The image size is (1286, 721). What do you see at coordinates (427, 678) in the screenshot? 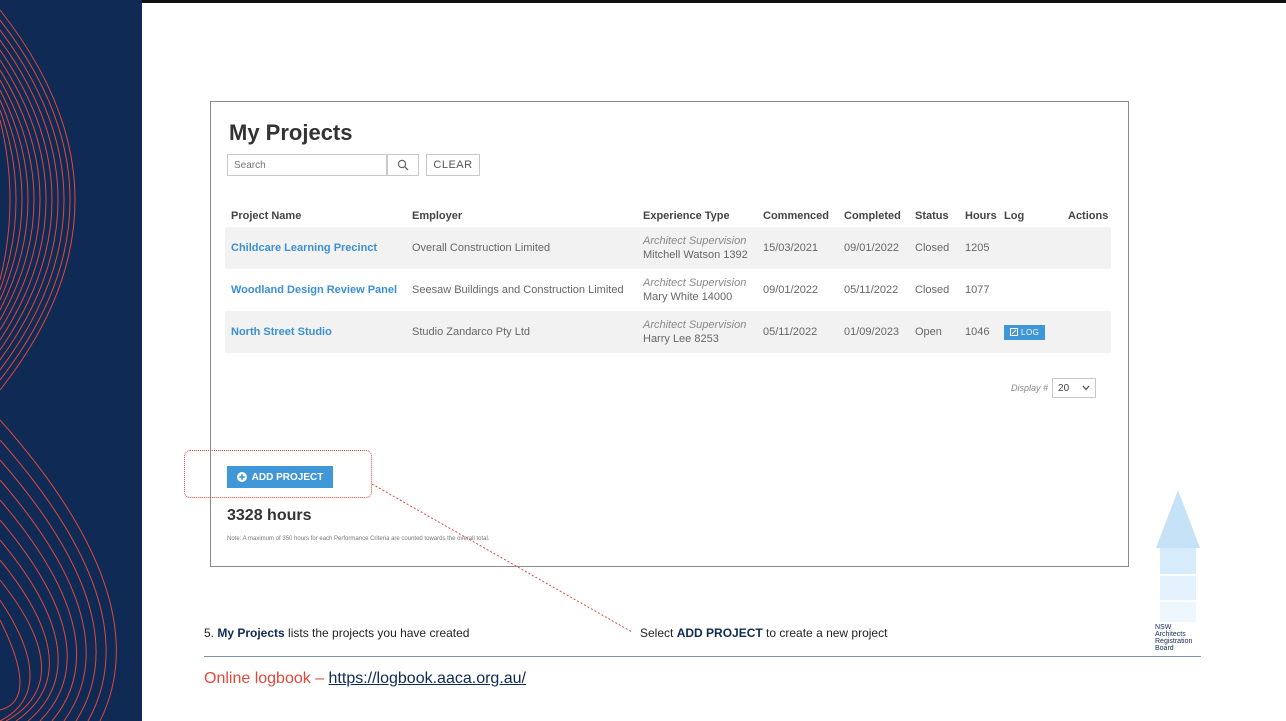
I see `logbook-link: https://logbook.aaca.org.au/` at bounding box center [427, 678].